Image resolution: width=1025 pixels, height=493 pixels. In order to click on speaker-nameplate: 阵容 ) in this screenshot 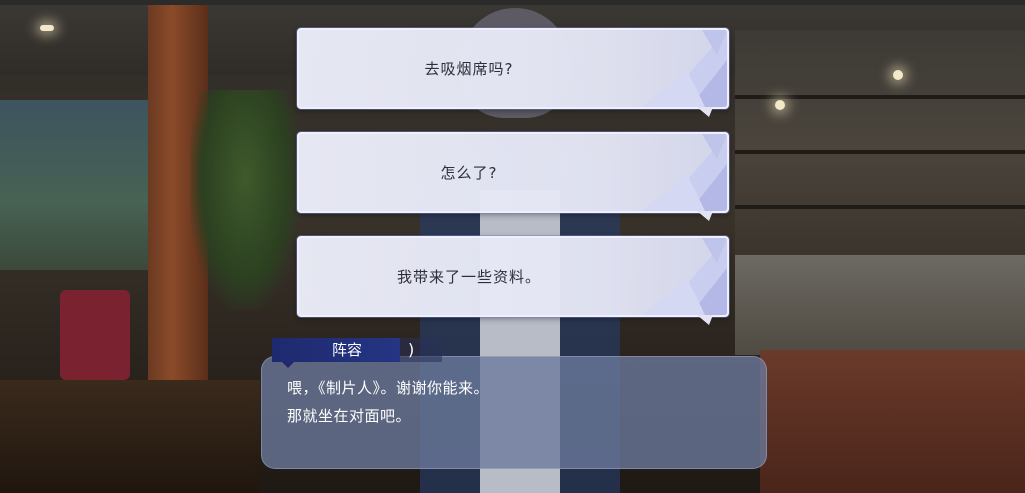, I will do `click(357, 353)`.